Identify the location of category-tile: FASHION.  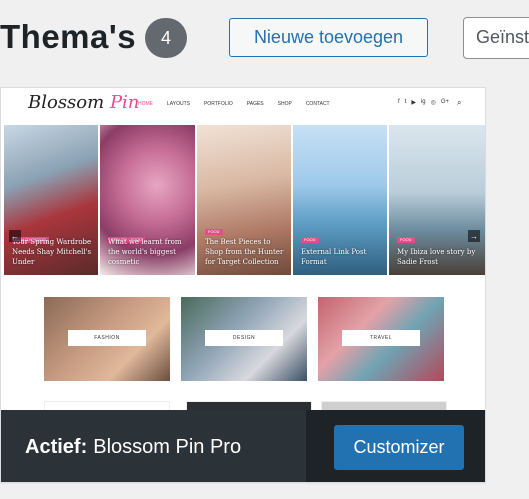
(107, 339).